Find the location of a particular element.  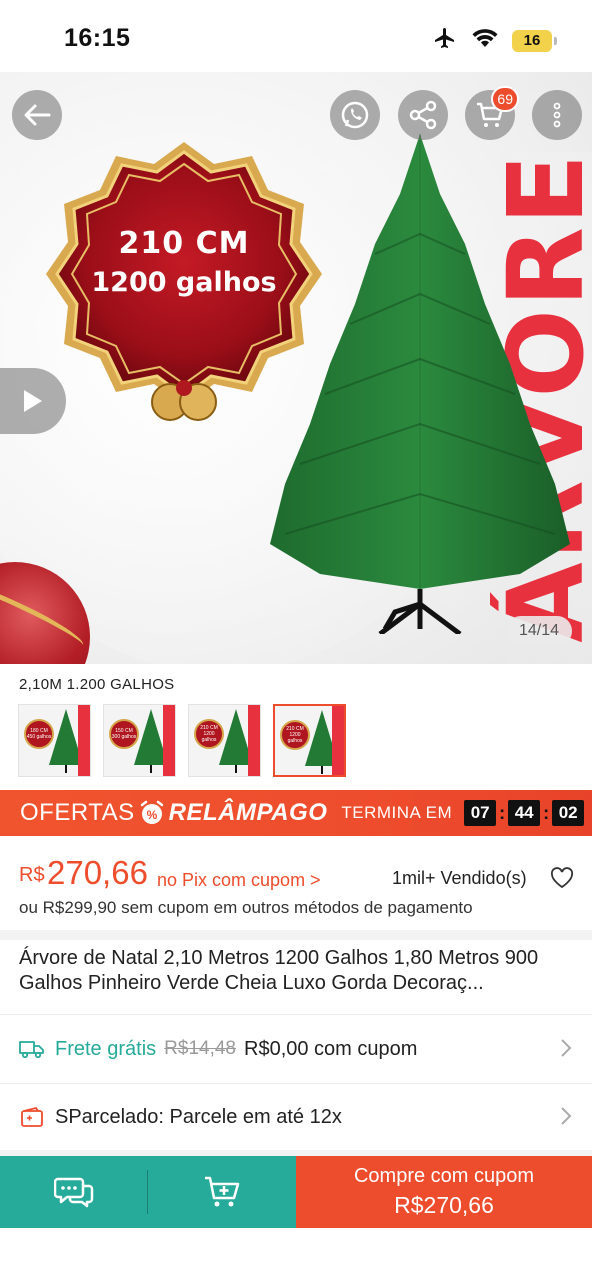

wifi-icon is located at coordinates (485, 40).